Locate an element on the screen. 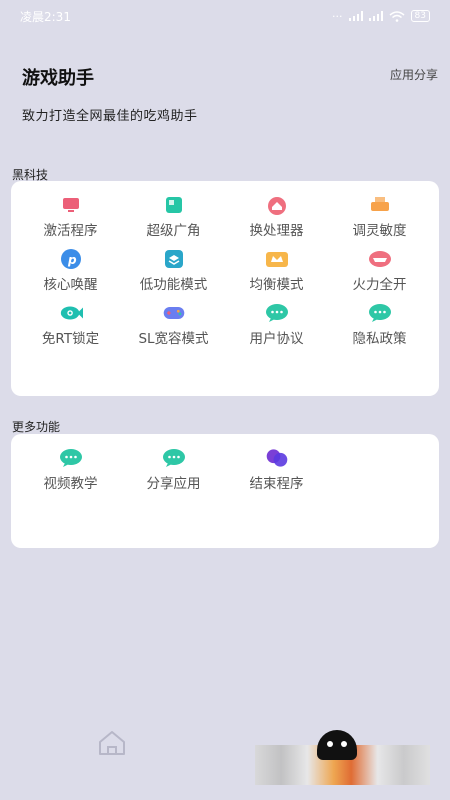 The width and height of the screenshot is (450, 800). feature-item: 激活程序 is located at coordinates (70, 218).